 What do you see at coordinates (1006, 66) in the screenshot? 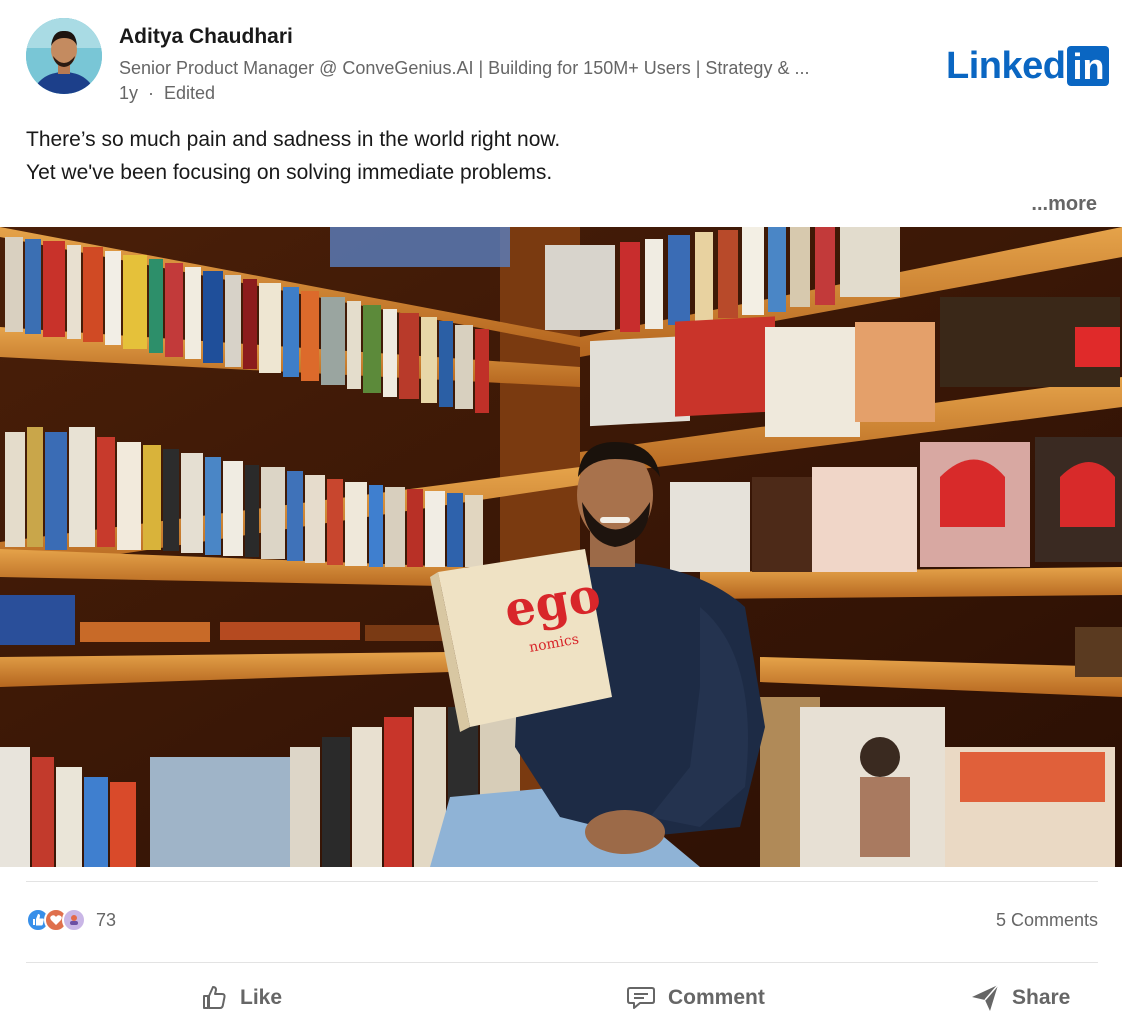
I see `logo-wordmark: Linked` at bounding box center [1006, 66].